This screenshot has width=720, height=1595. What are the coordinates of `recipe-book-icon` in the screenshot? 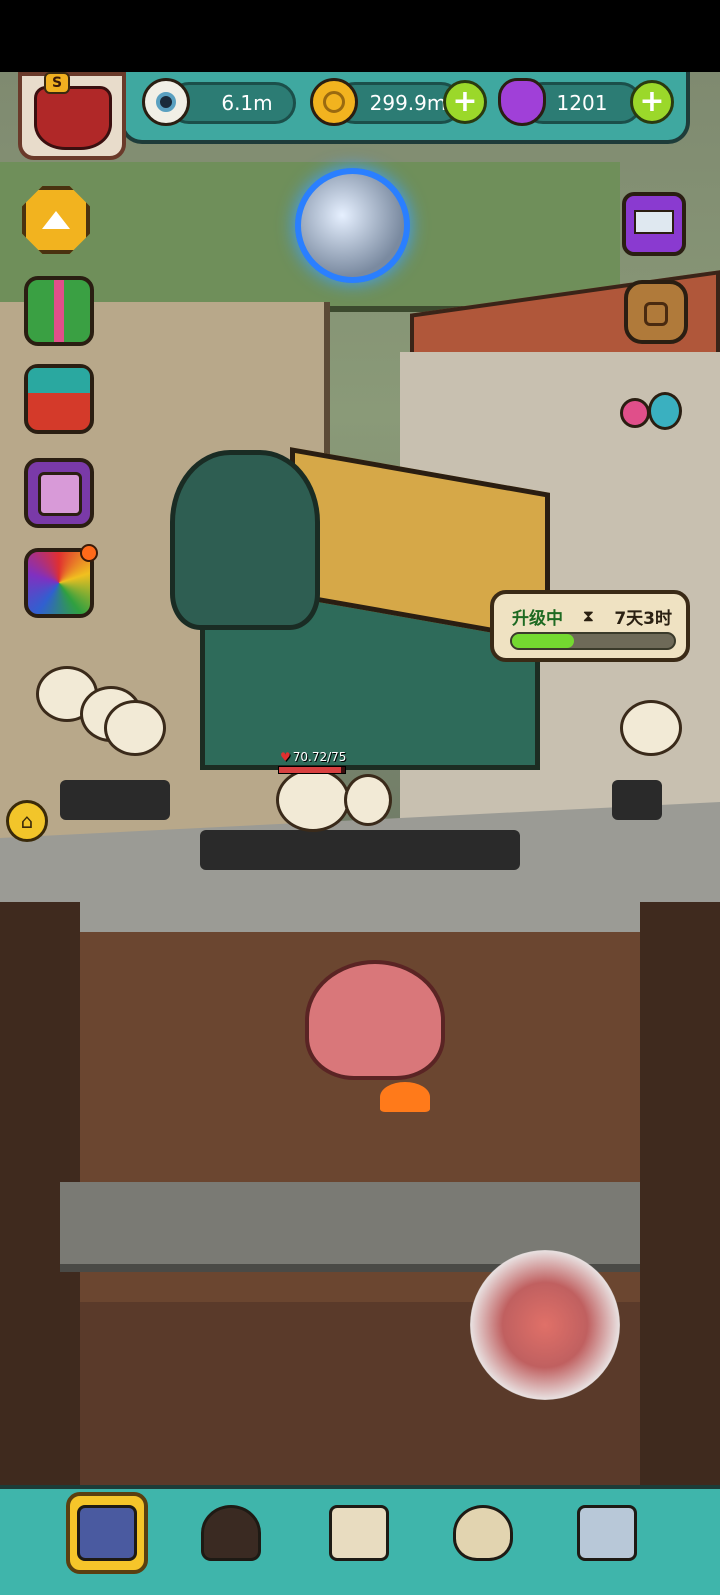 It's located at (359, 1533).